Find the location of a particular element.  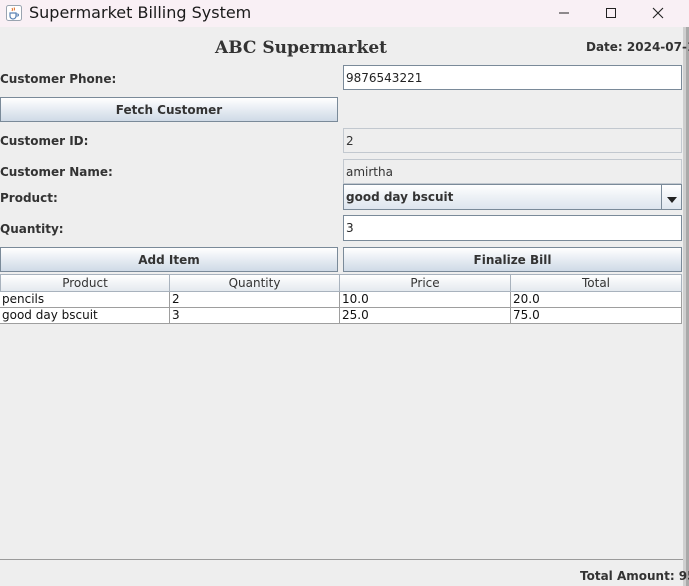

maximize-button is located at coordinates (611, 13).